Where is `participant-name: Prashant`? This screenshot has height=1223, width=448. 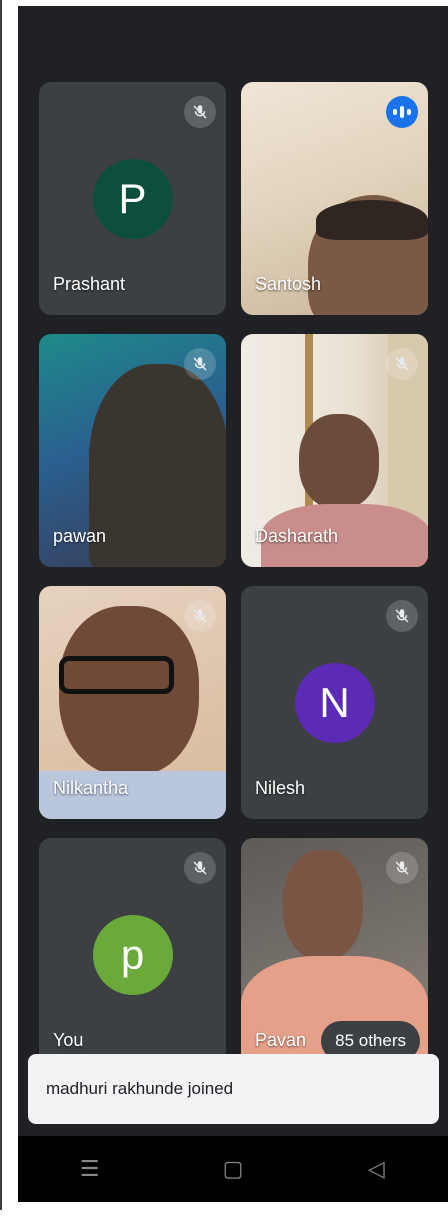 participant-name: Prashant is located at coordinates (89, 284).